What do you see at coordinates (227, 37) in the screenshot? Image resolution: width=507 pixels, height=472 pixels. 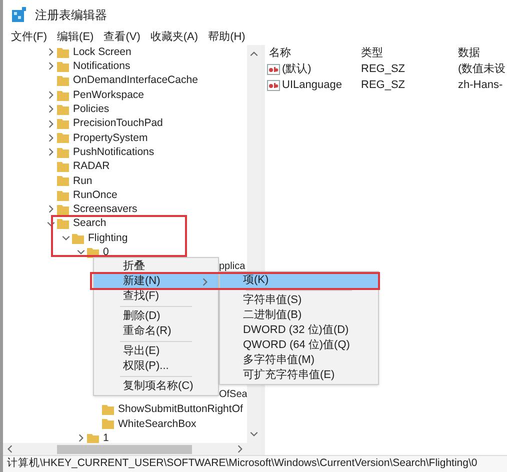 I see `menu-bar-item: 帮助(H)` at bounding box center [227, 37].